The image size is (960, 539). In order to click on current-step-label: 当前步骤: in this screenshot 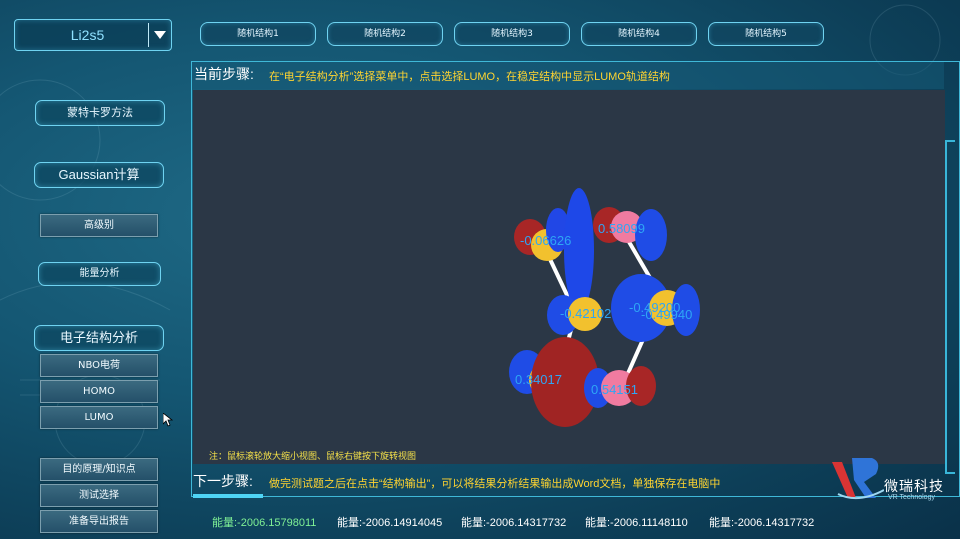, I will do `click(224, 74)`.